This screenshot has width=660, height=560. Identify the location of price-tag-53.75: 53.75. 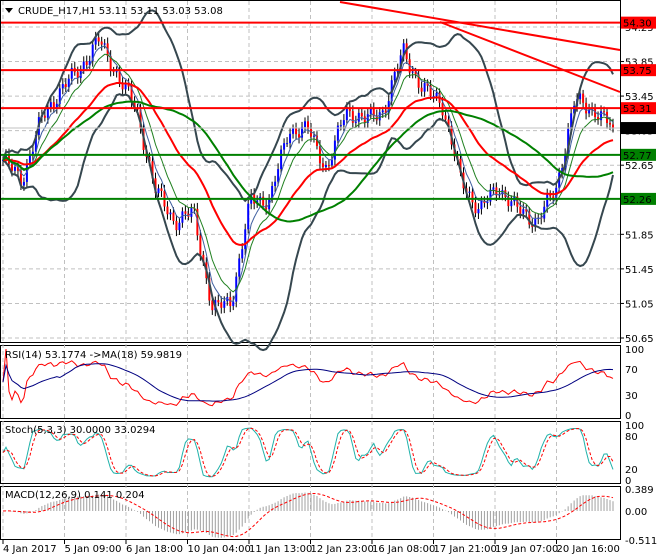
(637, 71).